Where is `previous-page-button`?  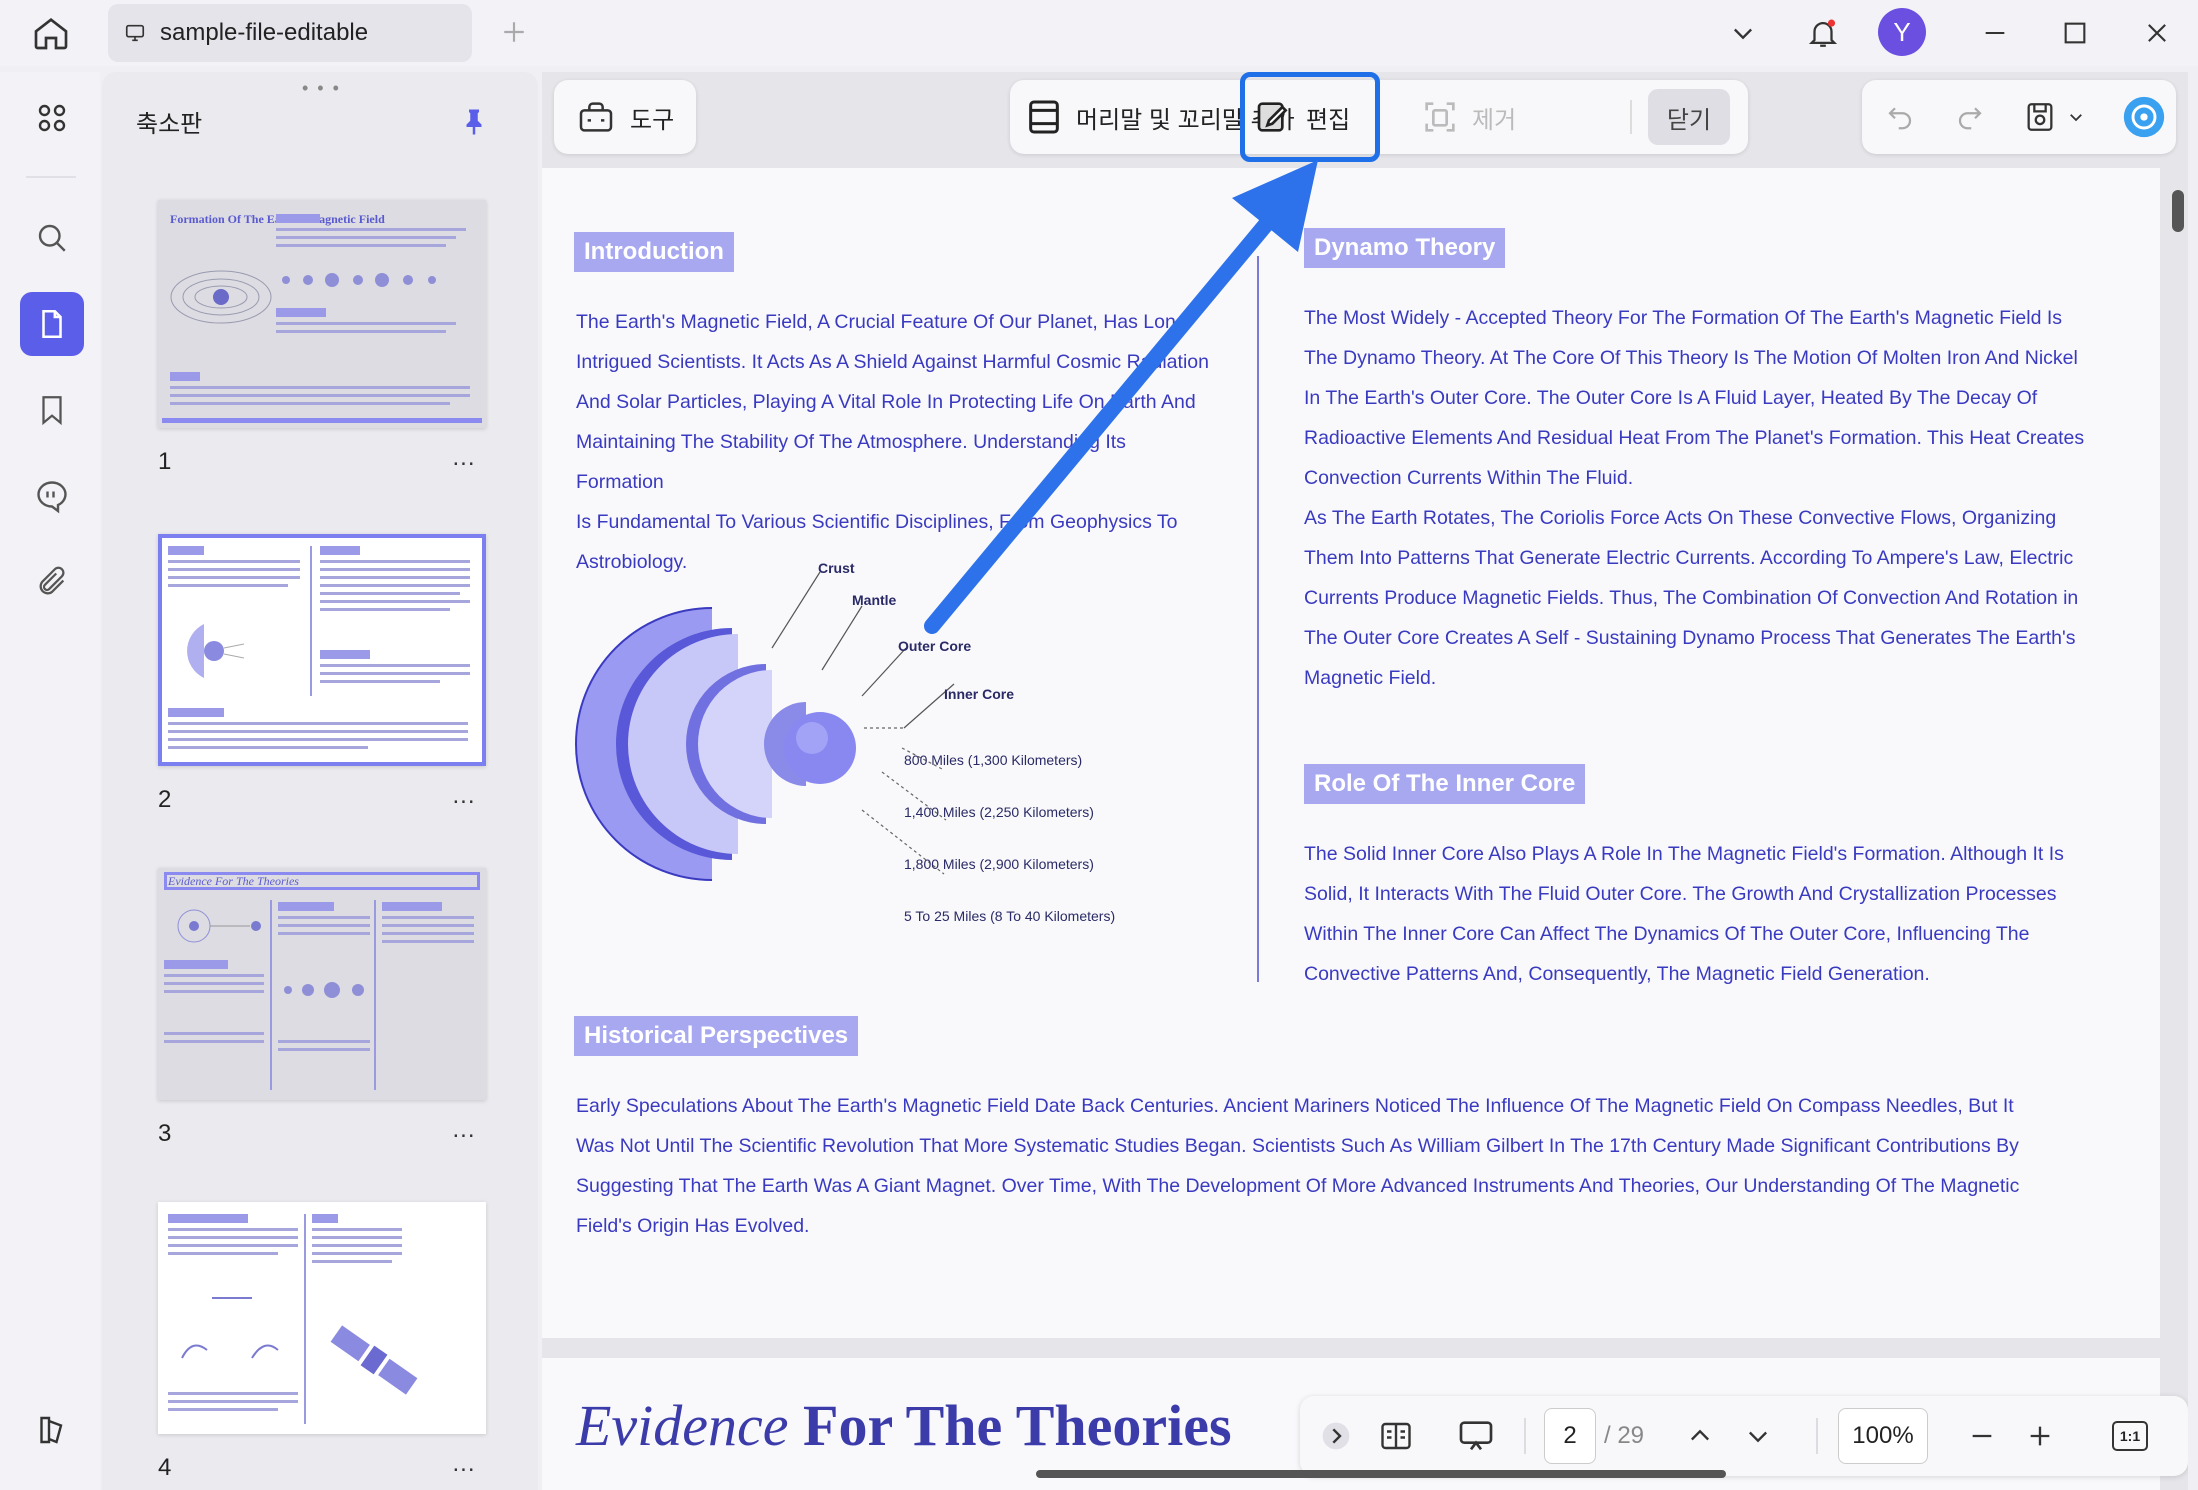 previous-page-button is located at coordinates (1700, 1436).